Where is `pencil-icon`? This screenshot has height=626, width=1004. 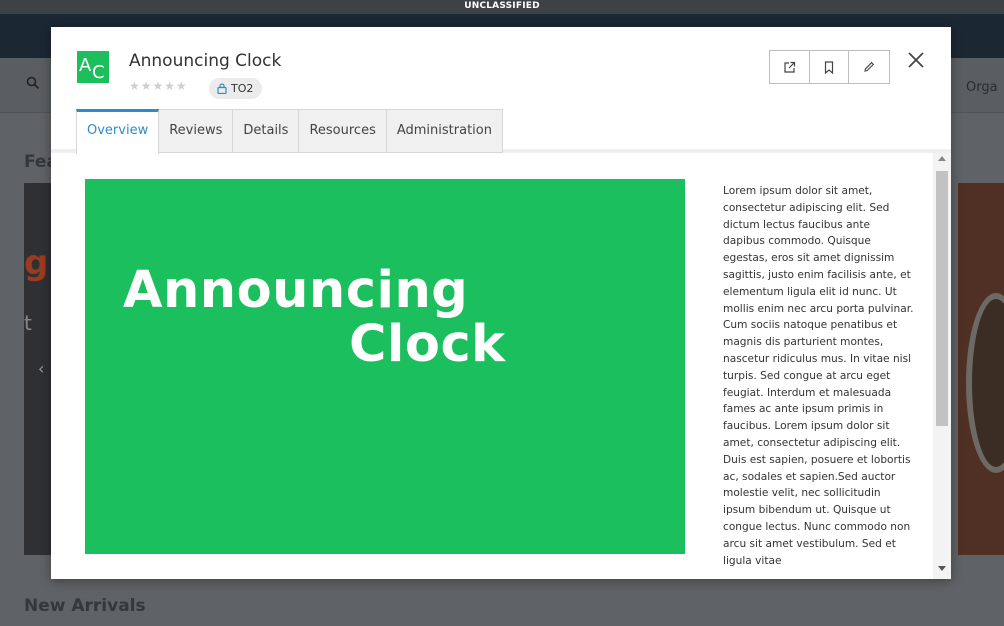
pencil-icon is located at coordinates (869, 66).